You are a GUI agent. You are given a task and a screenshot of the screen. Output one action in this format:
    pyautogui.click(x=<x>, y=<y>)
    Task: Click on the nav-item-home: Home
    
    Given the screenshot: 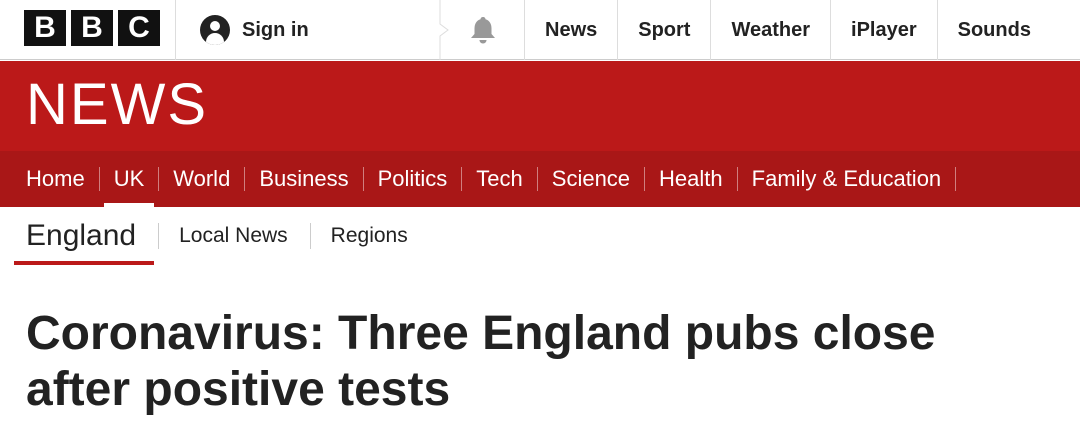 What is the action you would take?
    pyautogui.click(x=55, y=179)
    